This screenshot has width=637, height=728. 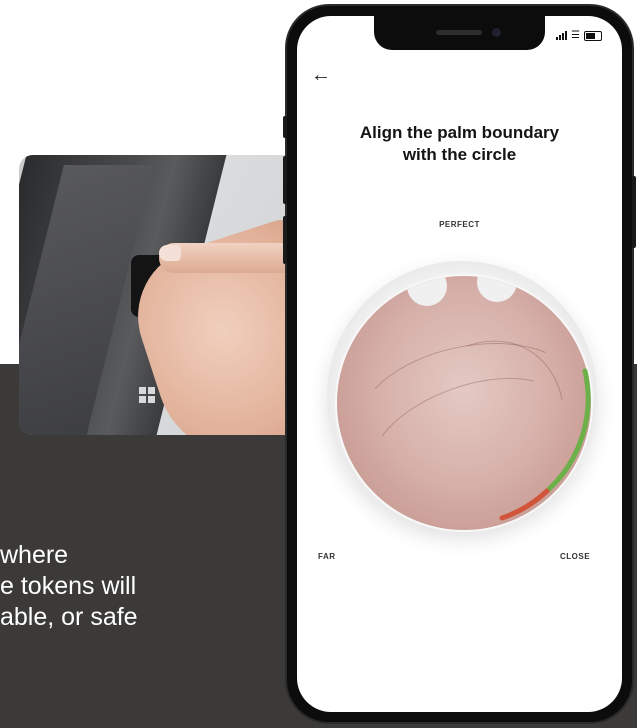 What do you see at coordinates (285, 180) in the screenshot?
I see `volume-up-button` at bounding box center [285, 180].